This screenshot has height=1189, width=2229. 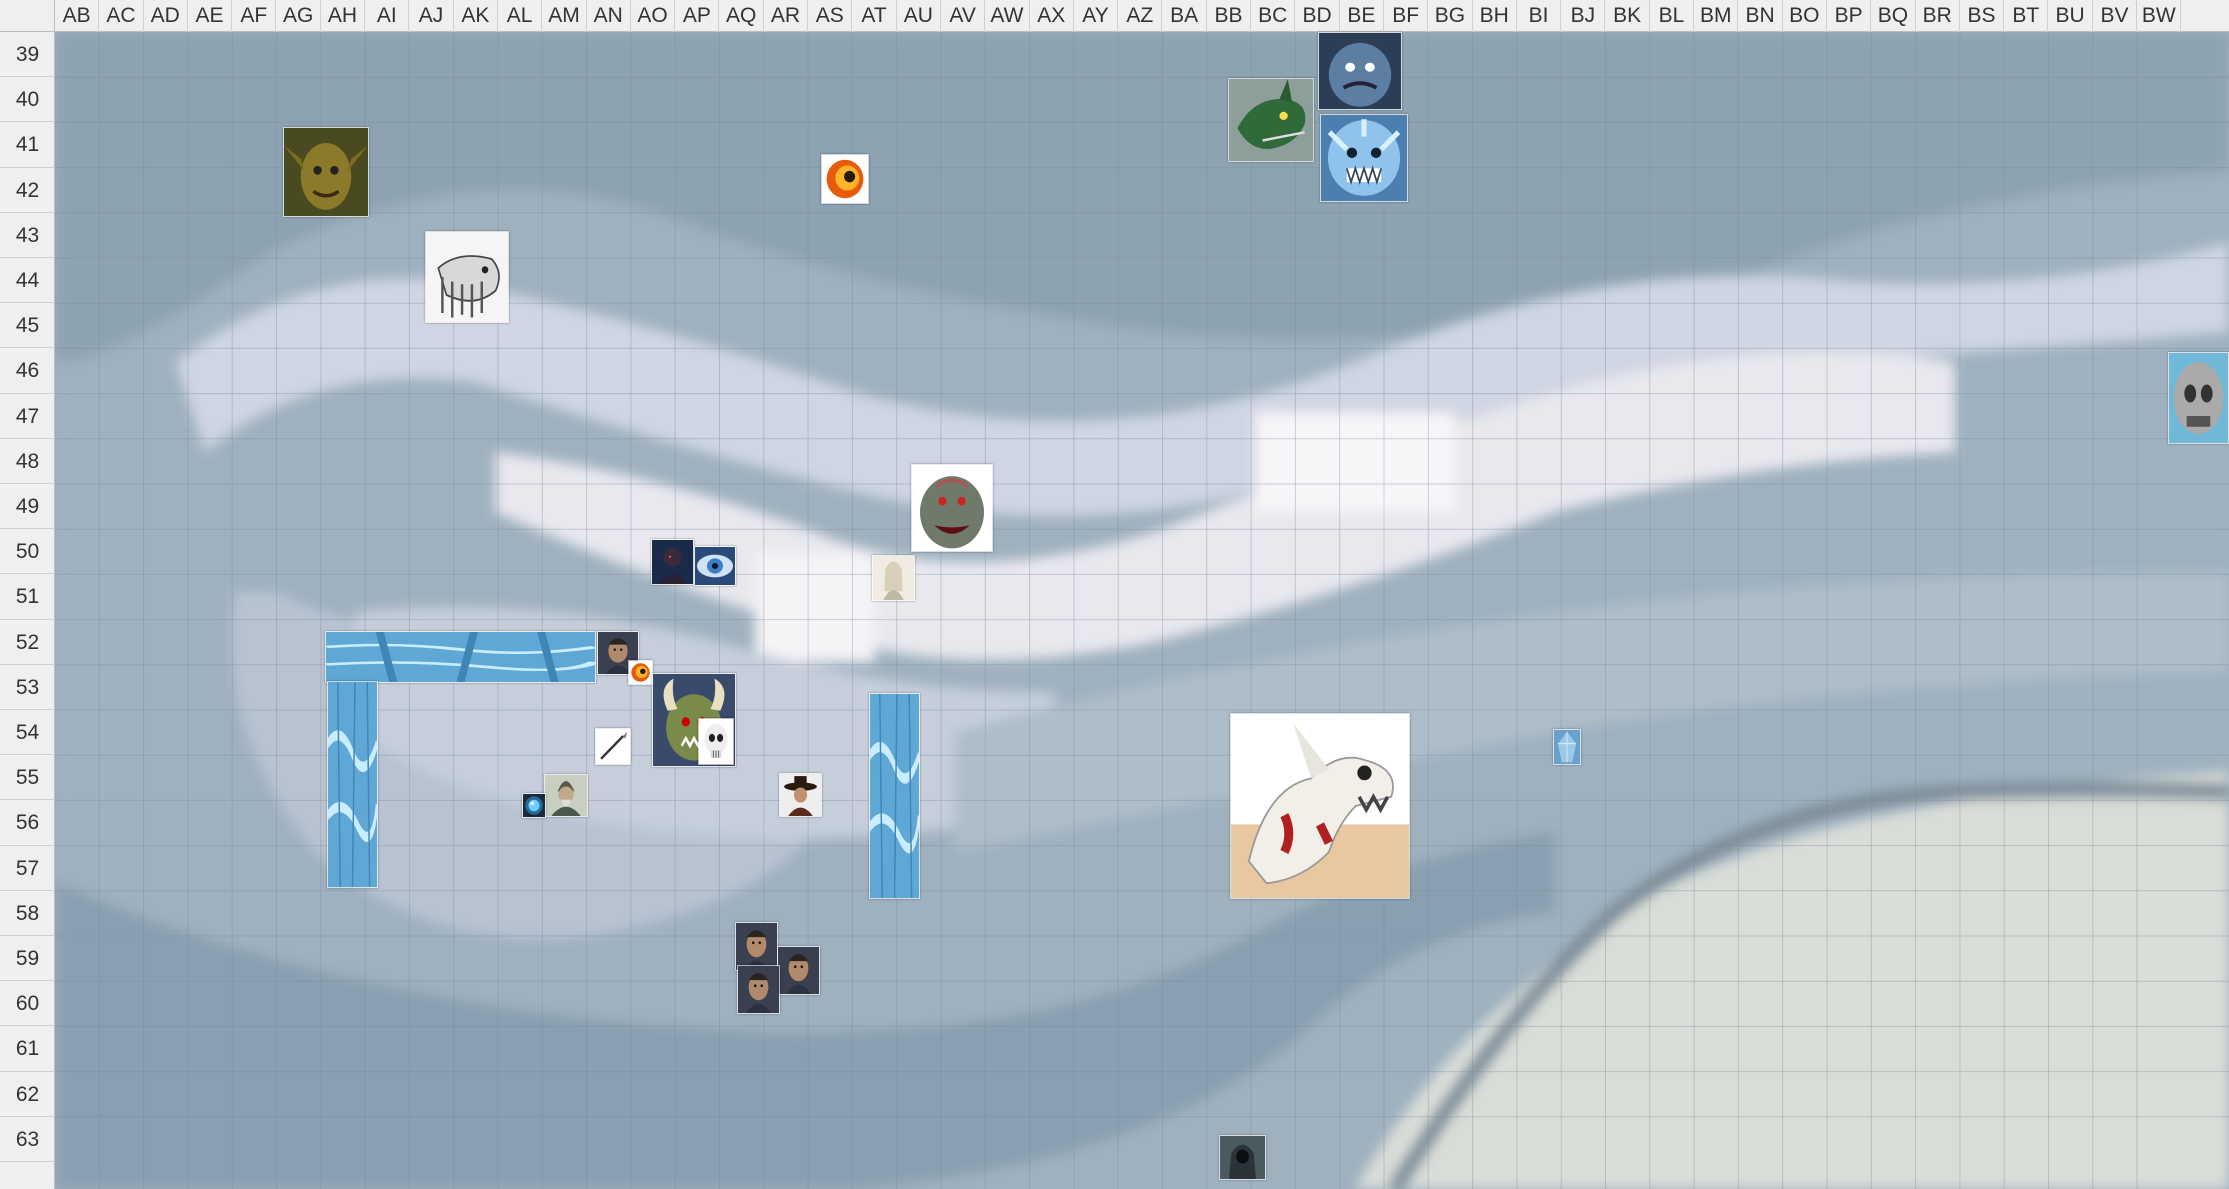 I want to click on ice-wall-left, so click(x=352, y=784).